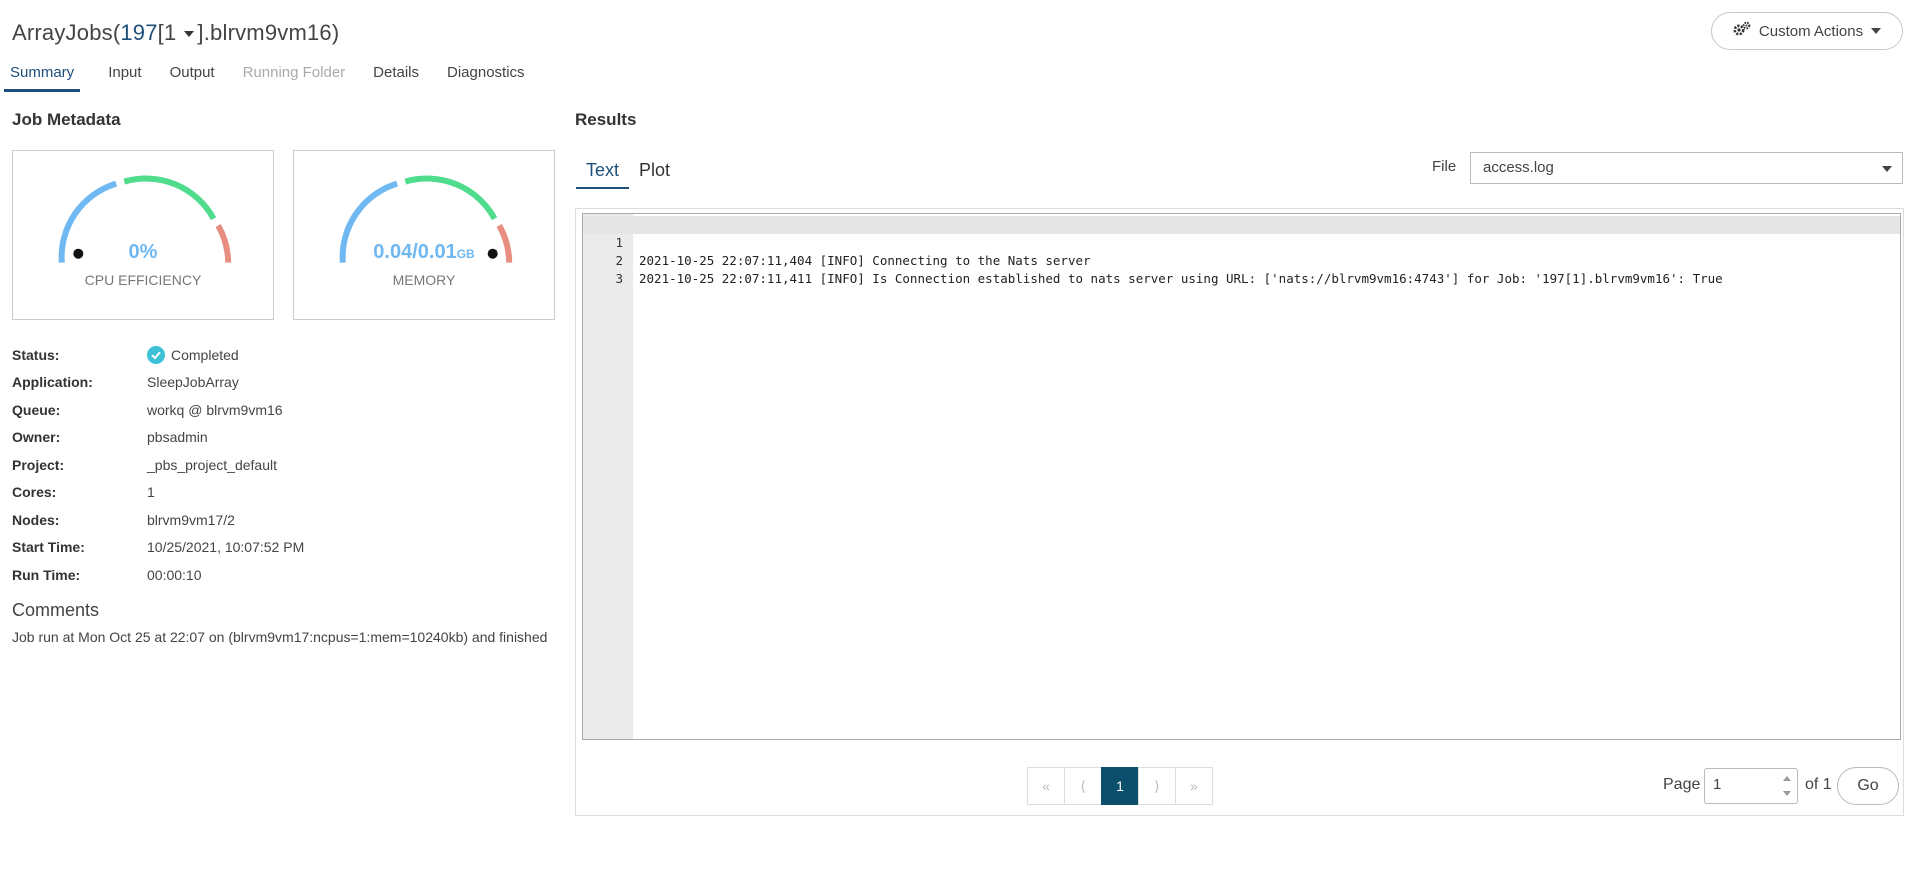 The height and width of the screenshot is (895, 1913). What do you see at coordinates (1742, 31) in the screenshot?
I see `gears-icon` at bounding box center [1742, 31].